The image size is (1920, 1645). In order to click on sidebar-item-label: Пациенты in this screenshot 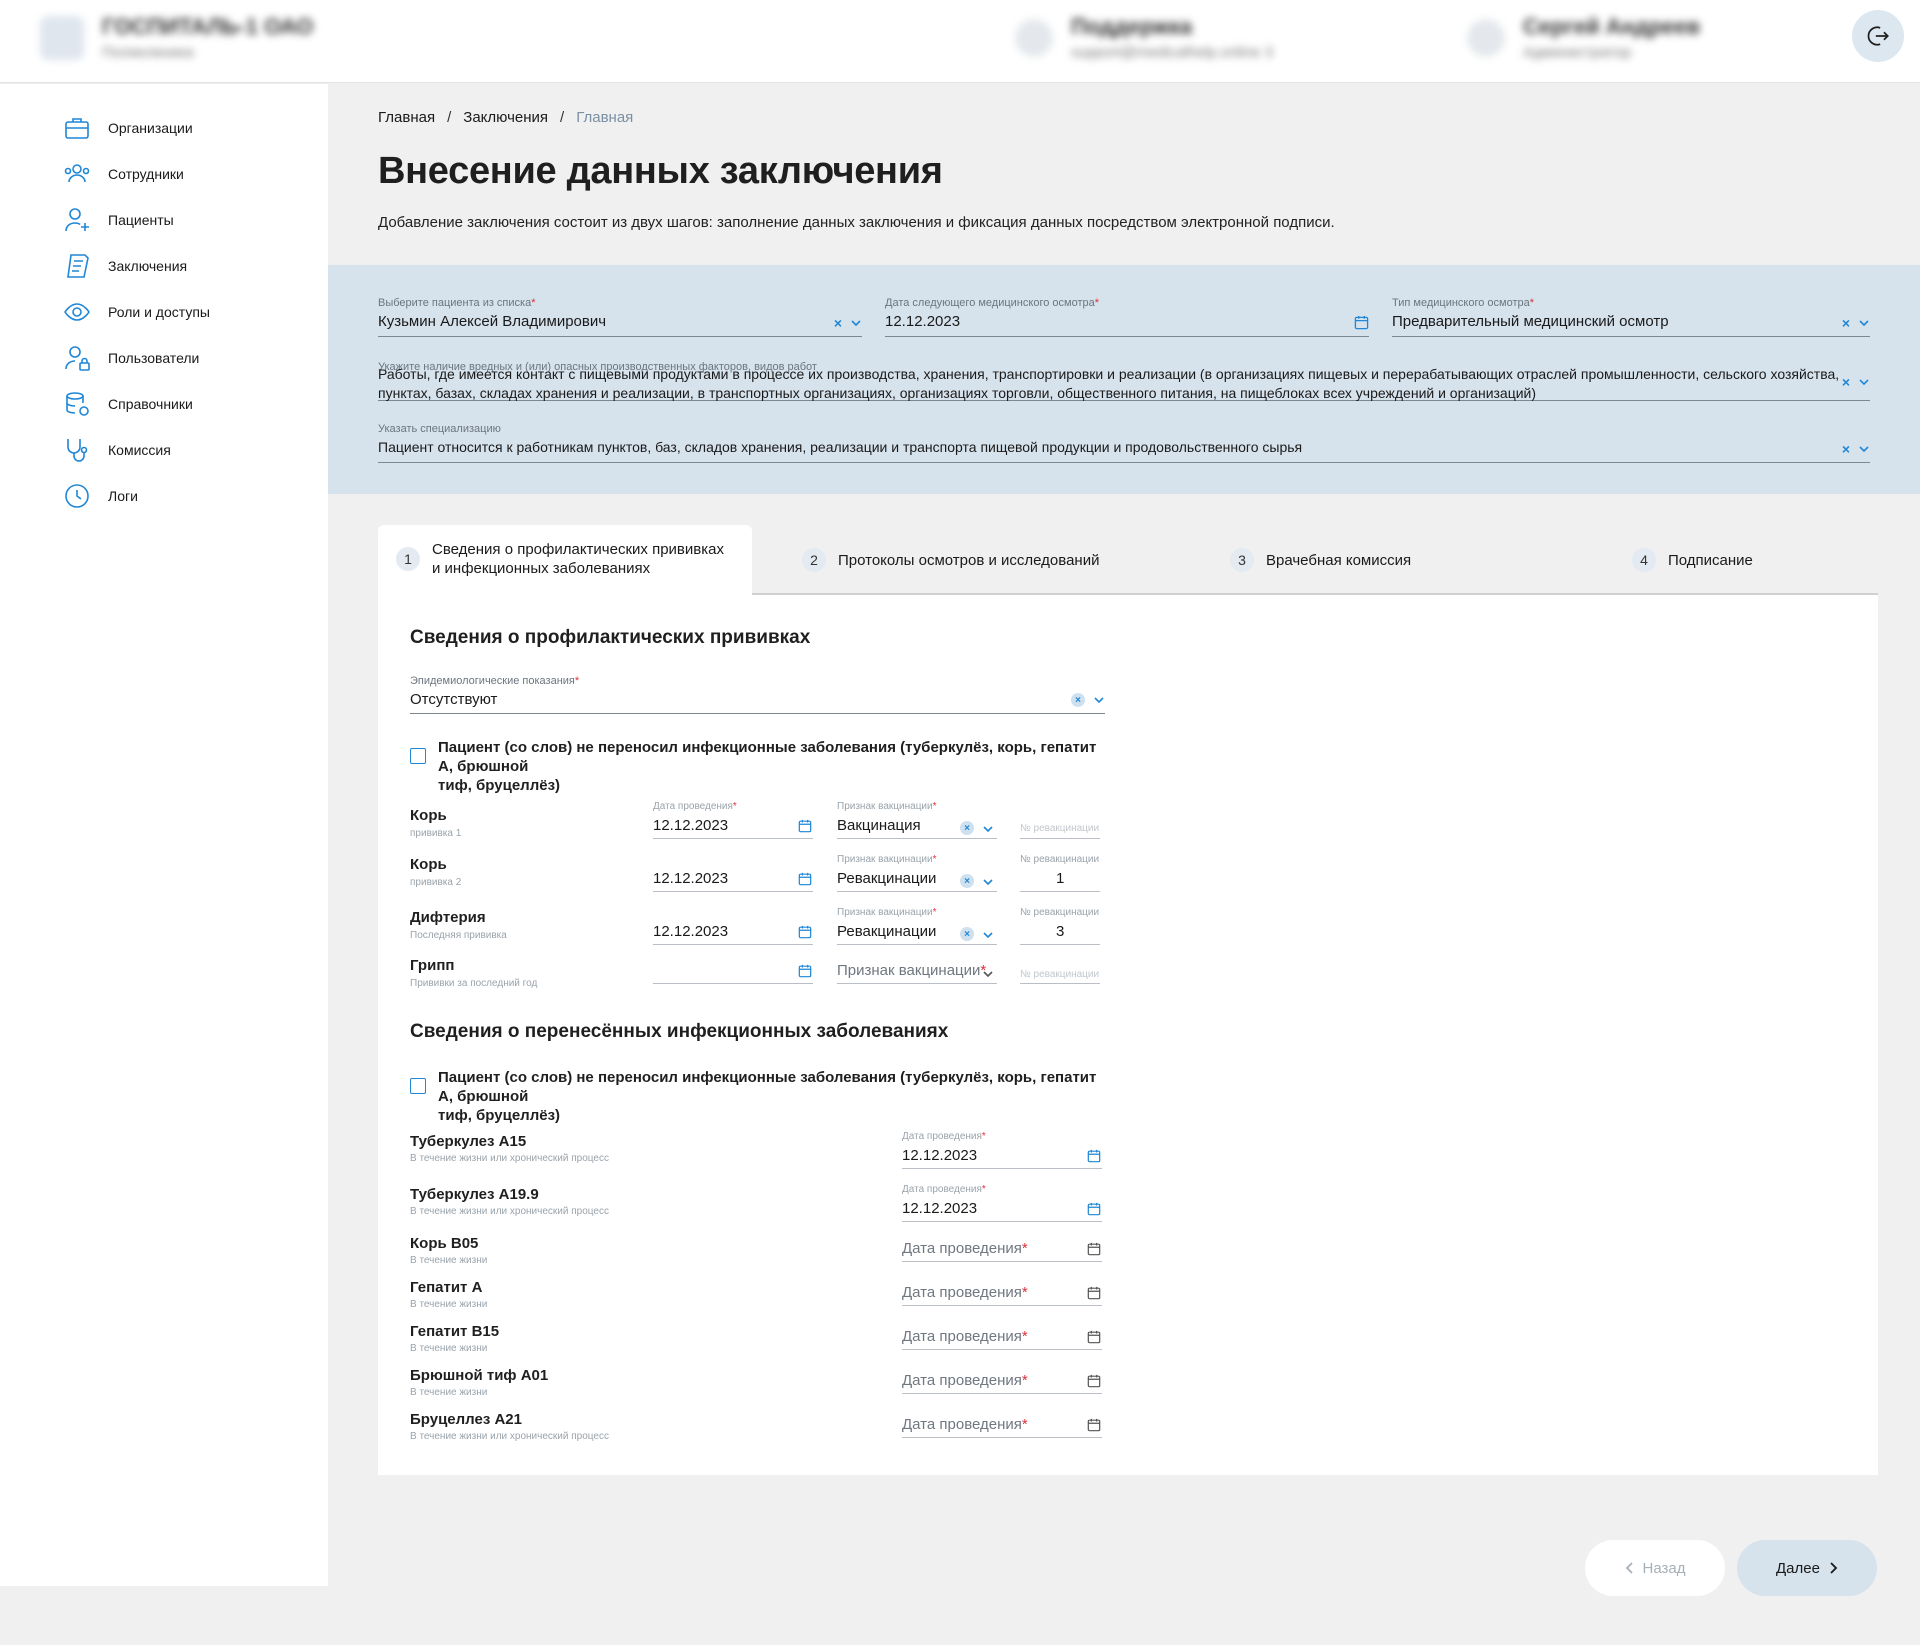, I will do `click(141, 220)`.